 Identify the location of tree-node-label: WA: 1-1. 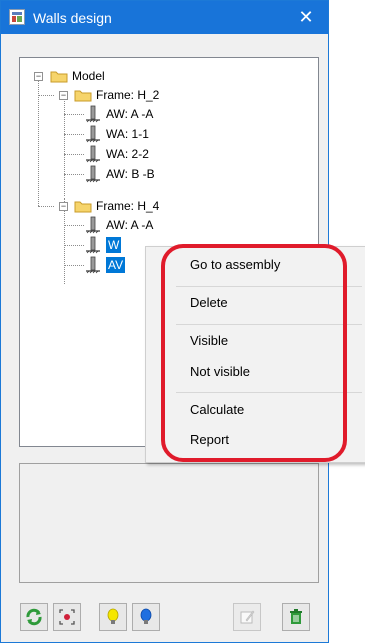
(127, 134).